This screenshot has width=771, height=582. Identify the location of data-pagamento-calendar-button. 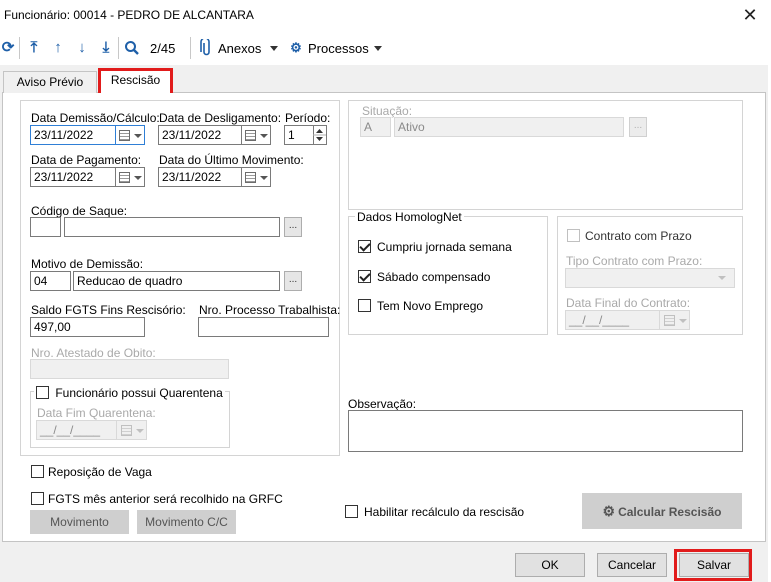
(130, 177).